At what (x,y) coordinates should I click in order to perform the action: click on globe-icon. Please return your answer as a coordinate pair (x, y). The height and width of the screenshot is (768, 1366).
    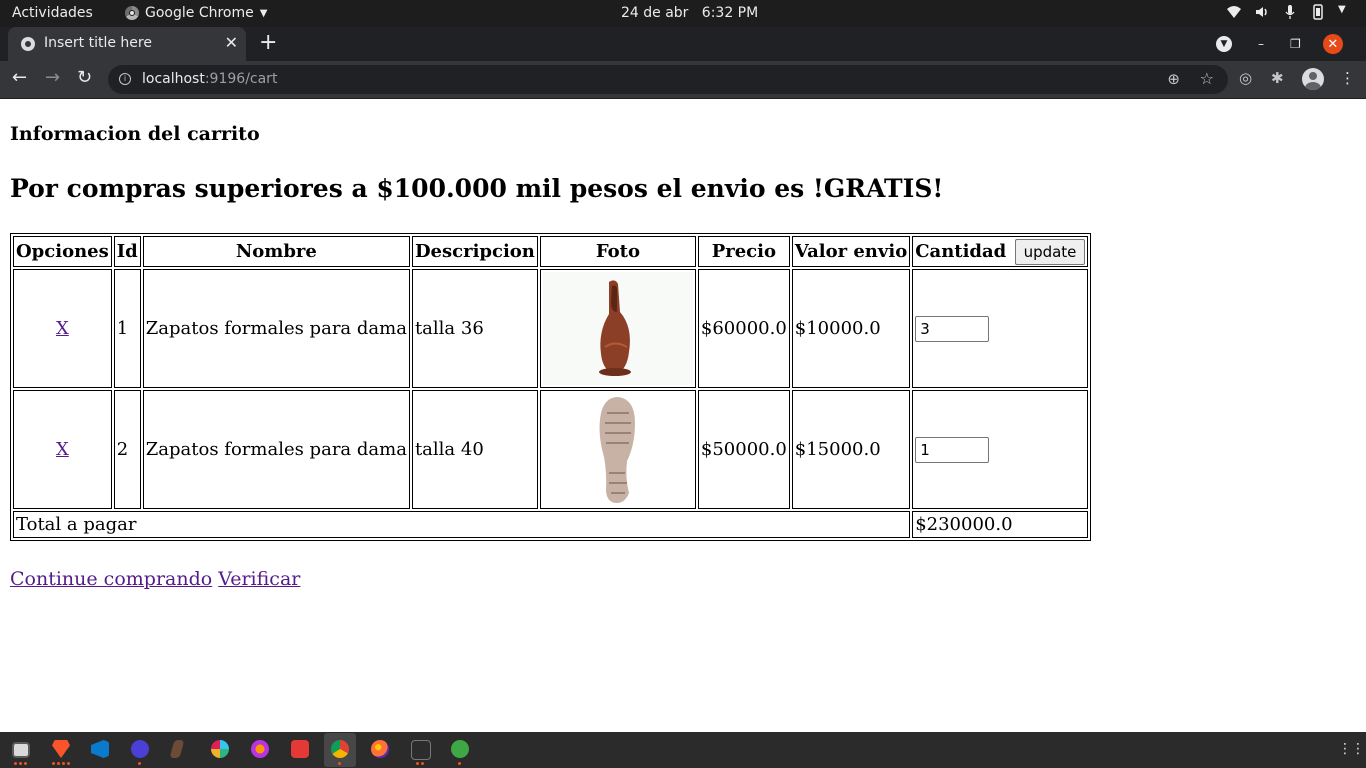
    Looking at the image, I should click on (28, 44).